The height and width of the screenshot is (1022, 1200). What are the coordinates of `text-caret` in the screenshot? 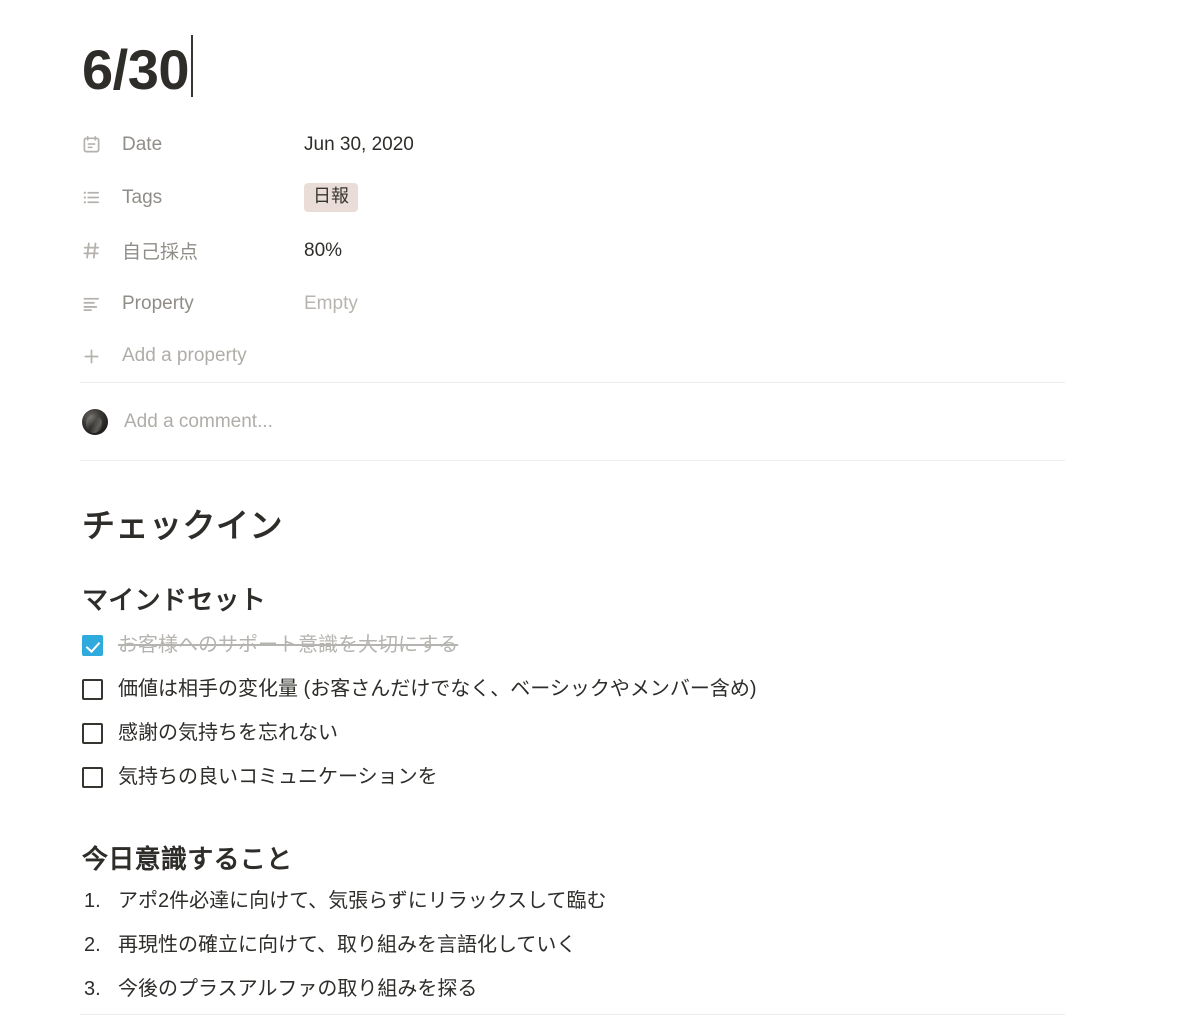 It's located at (192, 66).